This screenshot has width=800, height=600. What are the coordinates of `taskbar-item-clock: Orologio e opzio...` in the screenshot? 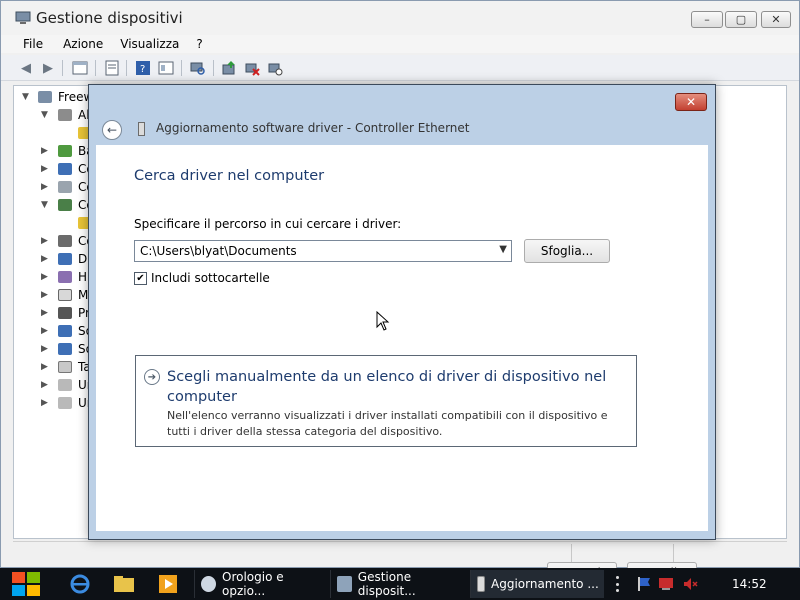 It's located at (259, 584).